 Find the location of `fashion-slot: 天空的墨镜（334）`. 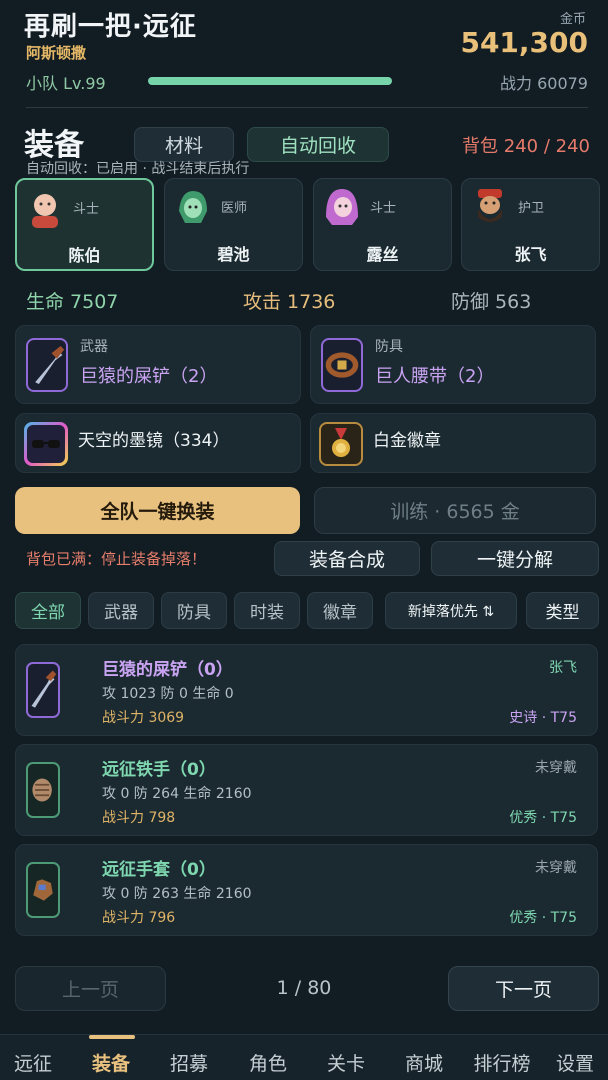

fashion-slot: 天空的墨镜（334） is located at coordinates (158, 443).